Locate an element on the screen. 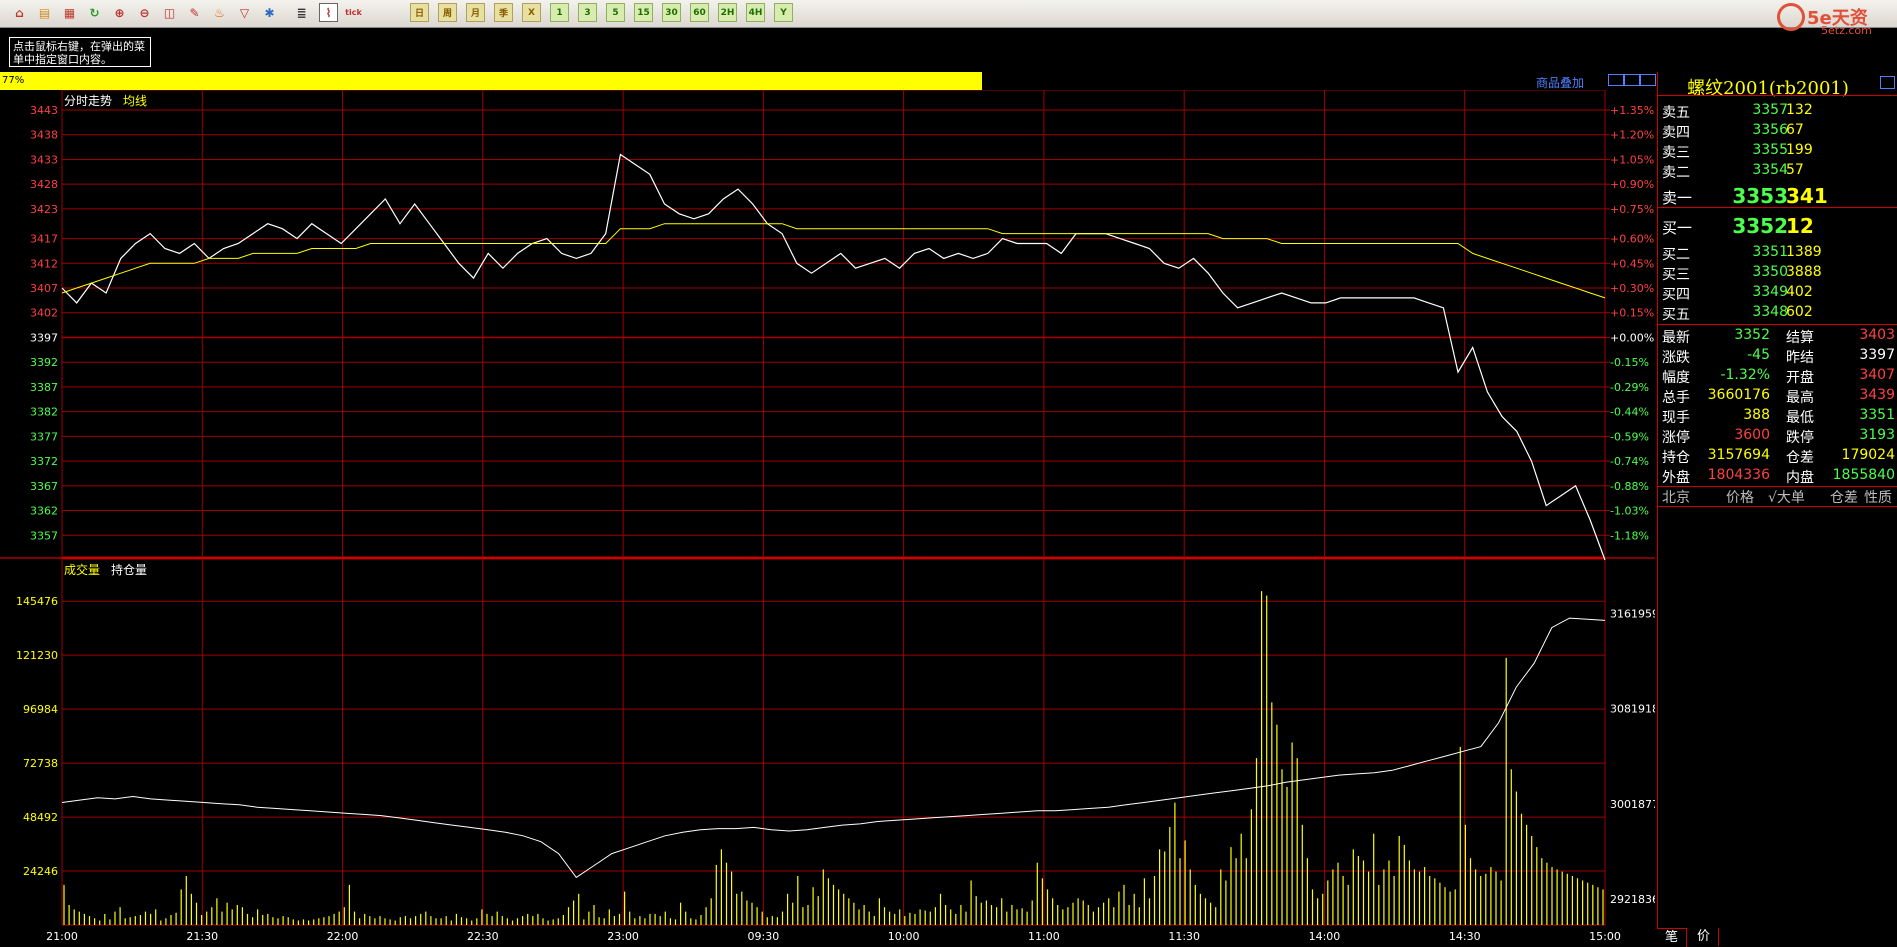  period-button-10: 60 is located at coordinates (699, 12).